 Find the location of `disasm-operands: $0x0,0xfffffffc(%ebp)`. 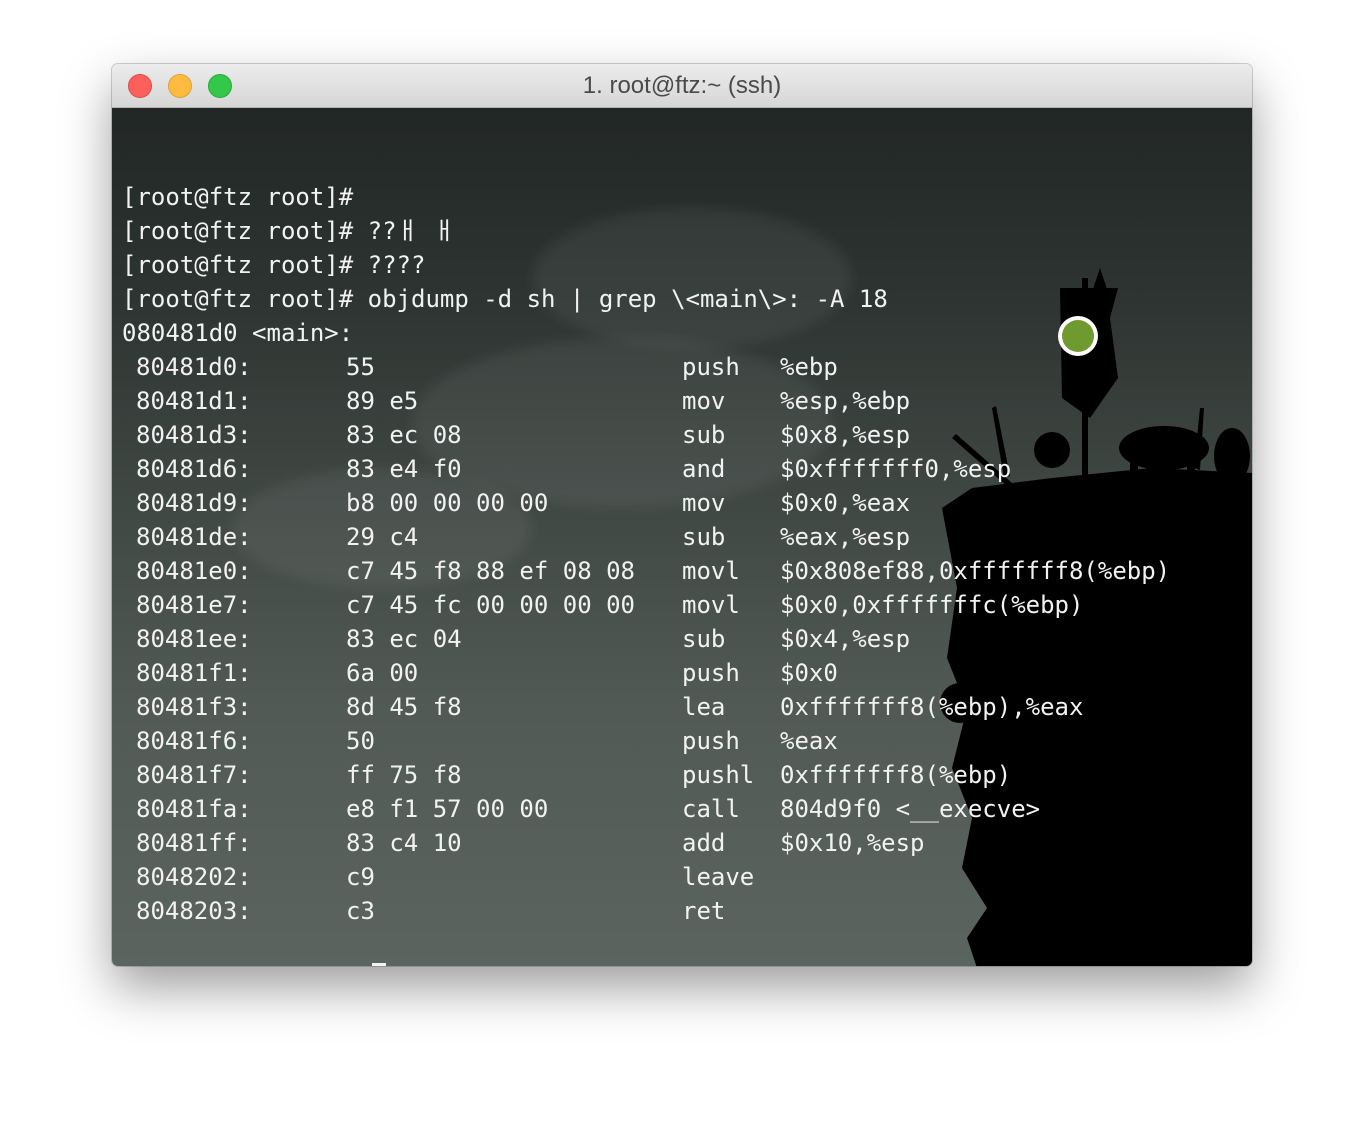

disasm-operands: $0x0,0xfffffffc(%ebp) is located at coordinates (932, 605).